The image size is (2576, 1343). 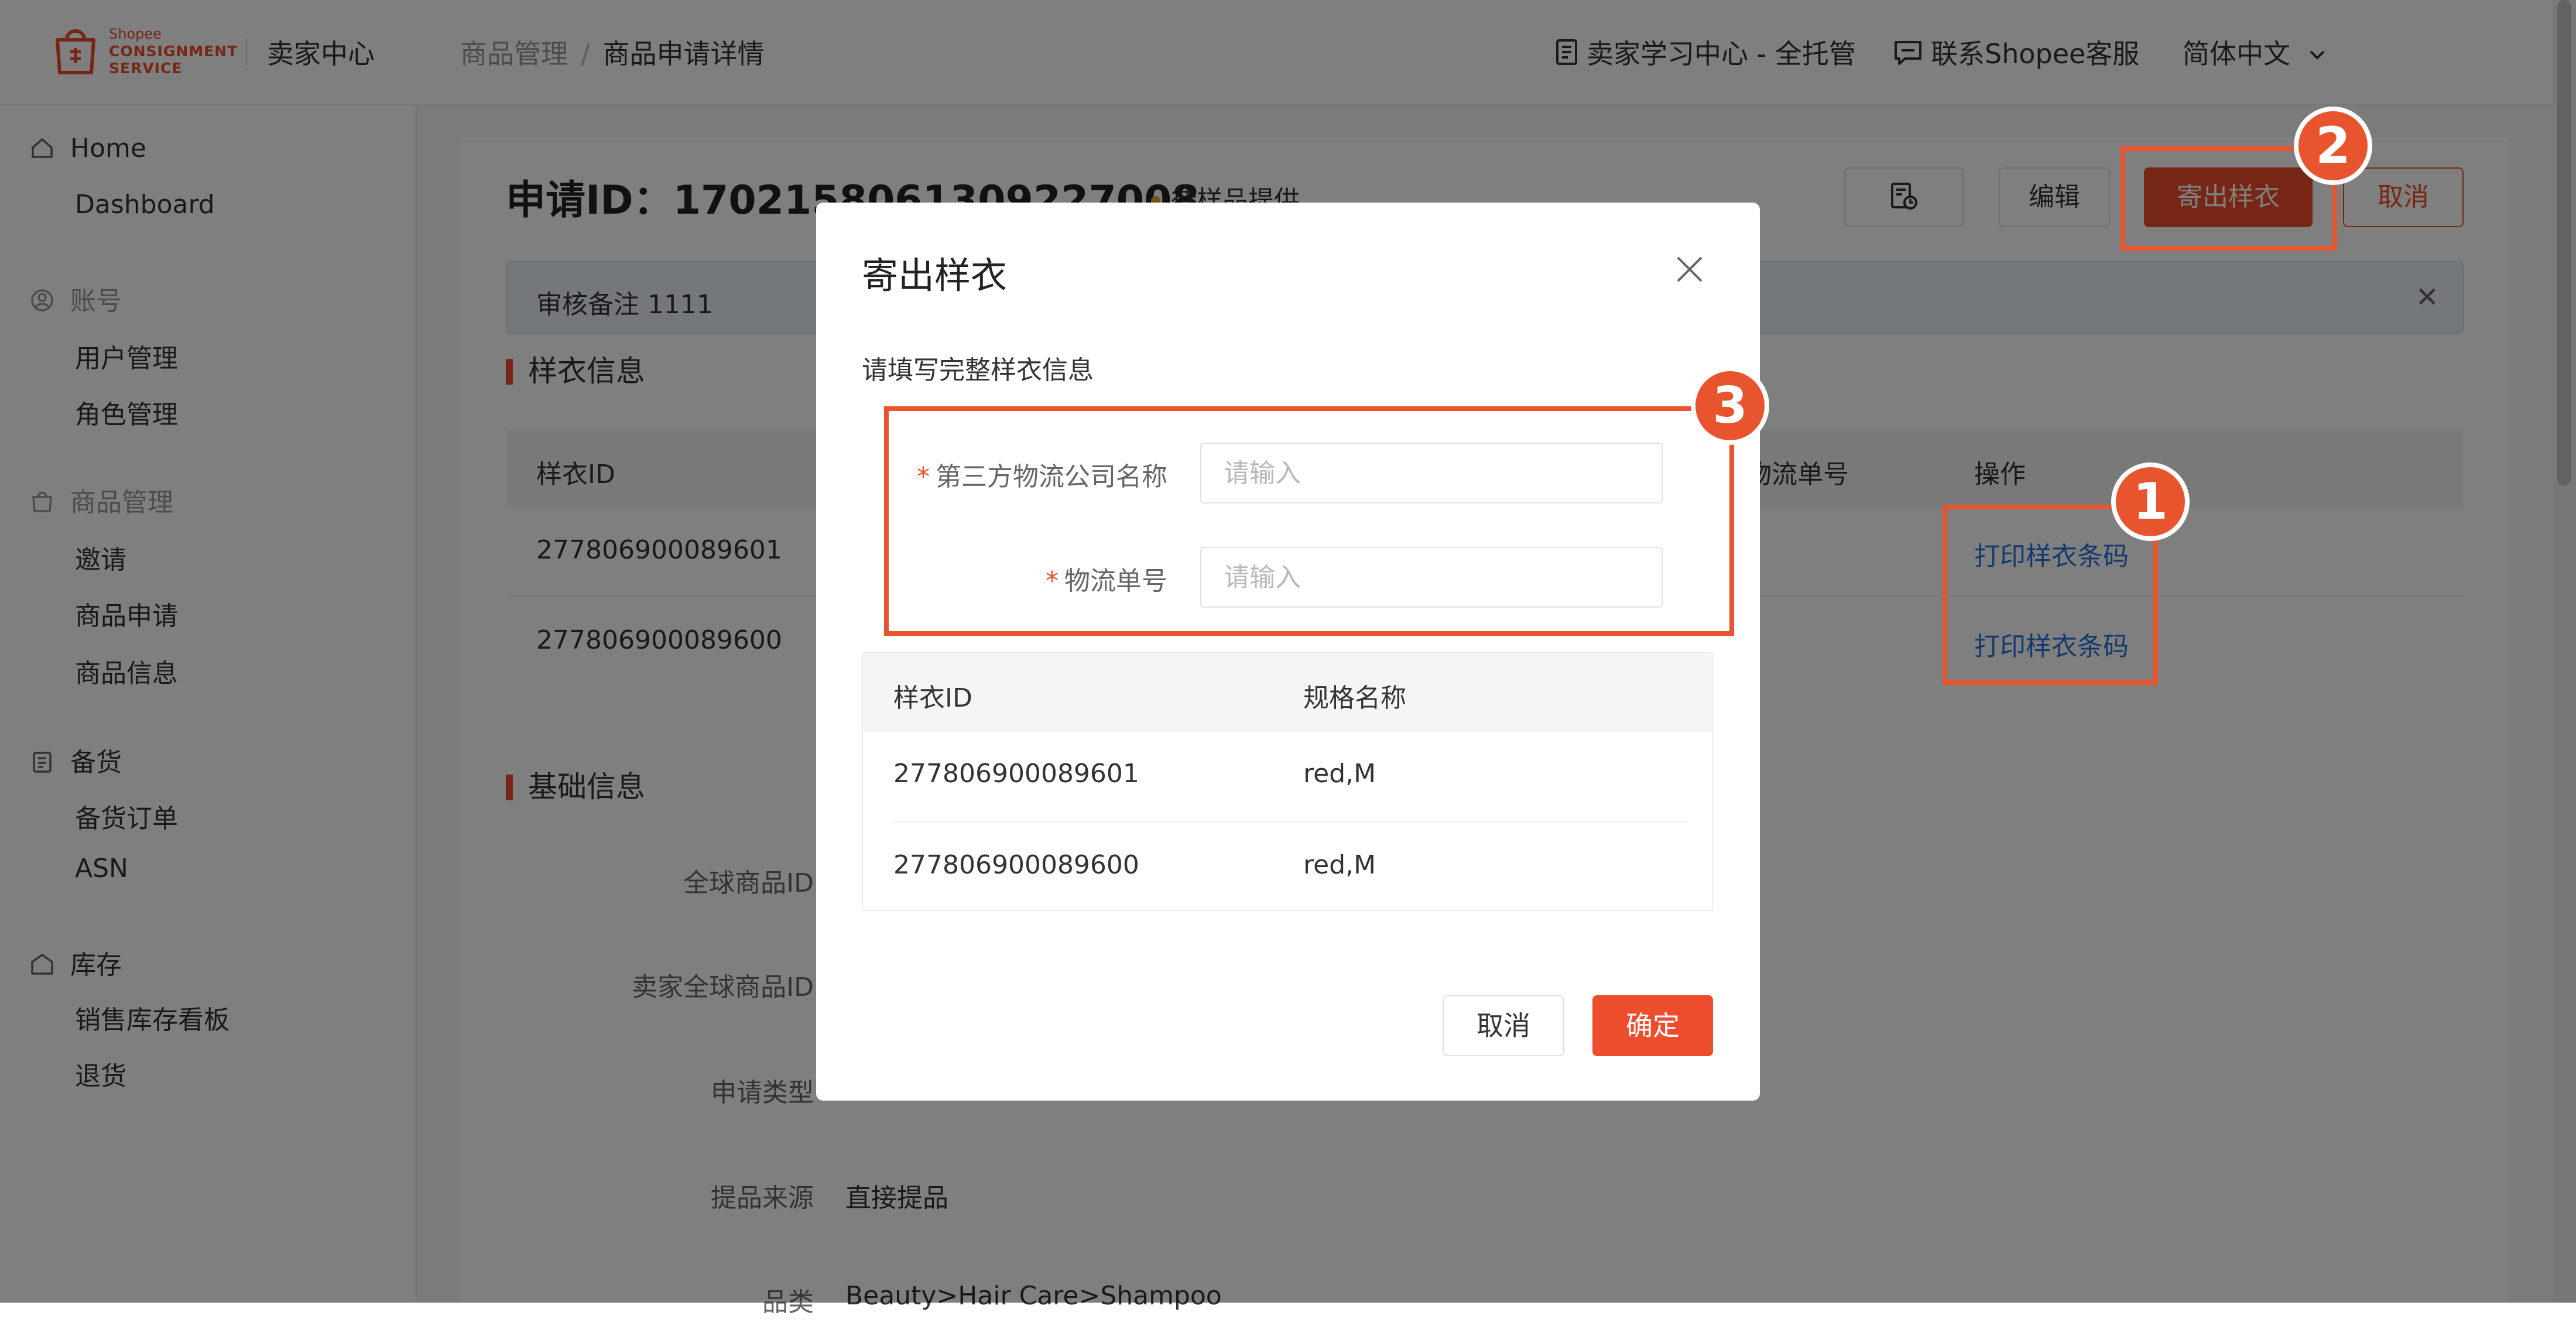 I want to click on modal-sample-id-cell: 277806900089600, so click(x=1016, y=865).